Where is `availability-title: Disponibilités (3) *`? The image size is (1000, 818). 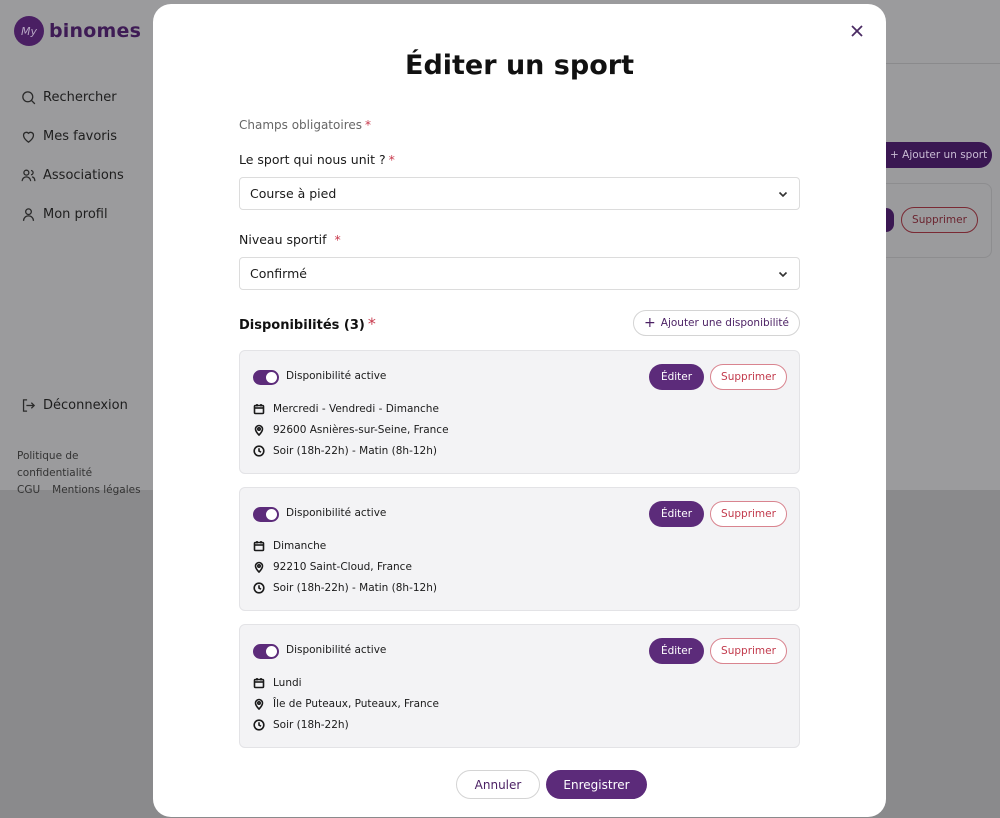 availability-title: Disponibilités (3) * is located at coordinates (307, 323).